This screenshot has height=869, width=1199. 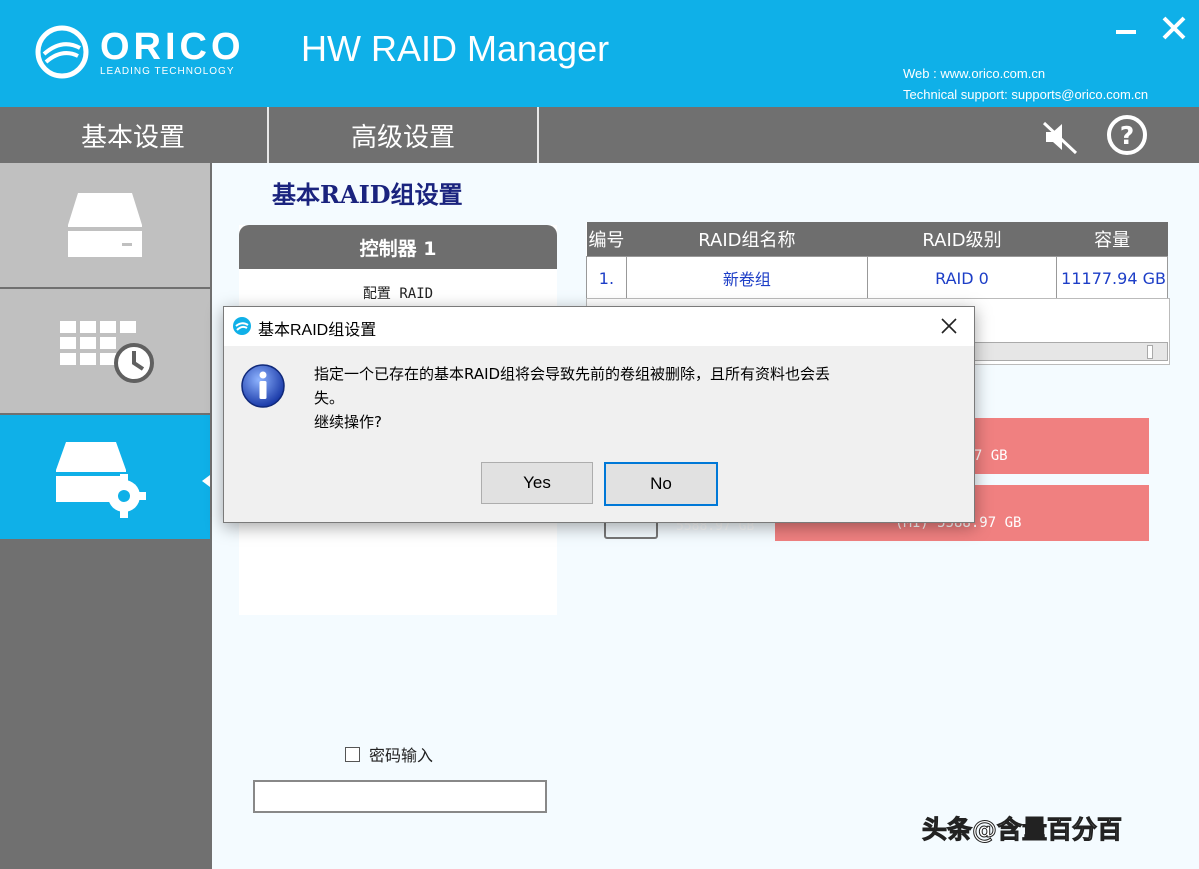 I want to click on no-button: No, so click(x=661, y=484).